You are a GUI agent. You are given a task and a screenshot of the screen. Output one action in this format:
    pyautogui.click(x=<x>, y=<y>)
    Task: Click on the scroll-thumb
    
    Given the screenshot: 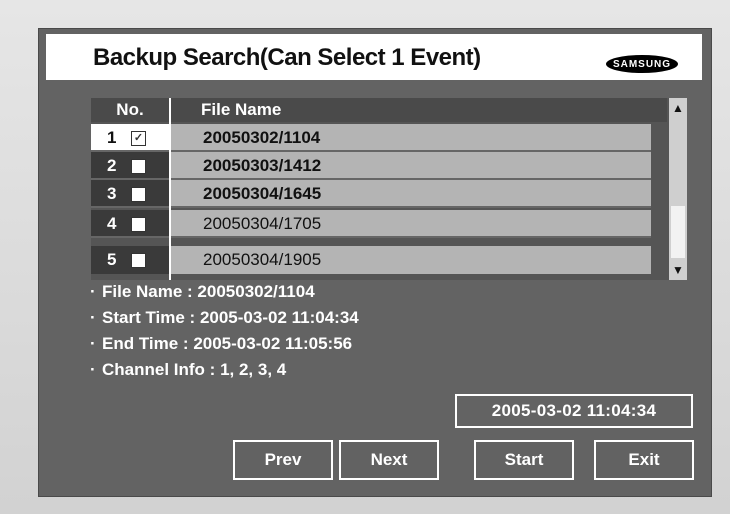 What is the action you would take?
    pyautogui.click(x=678, y=232)
    